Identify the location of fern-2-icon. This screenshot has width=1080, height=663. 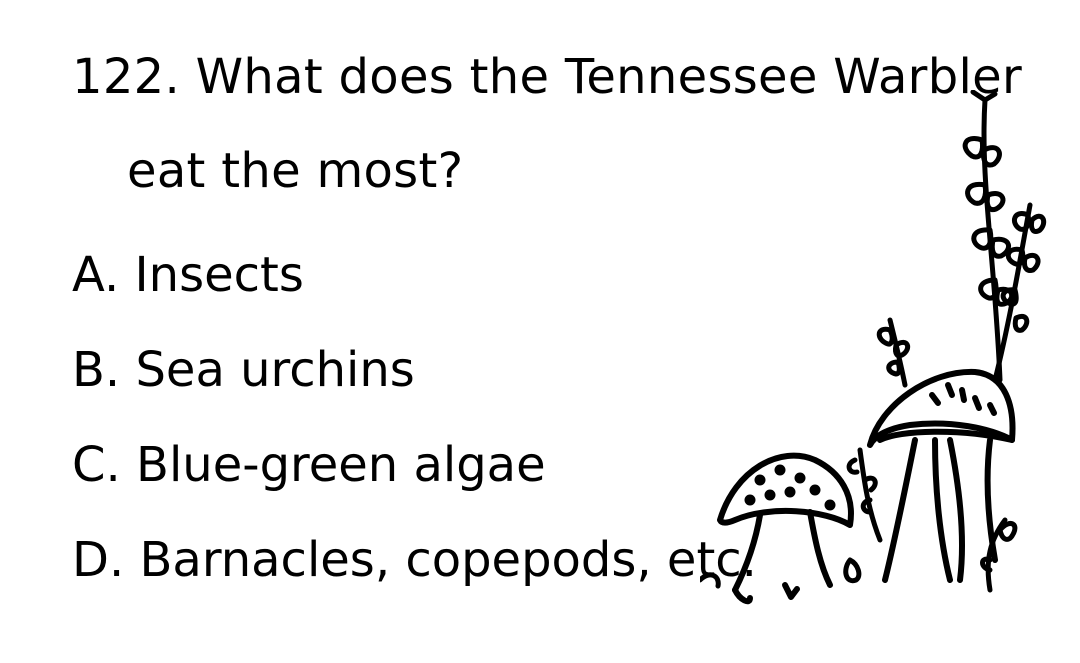
(1019, 292).